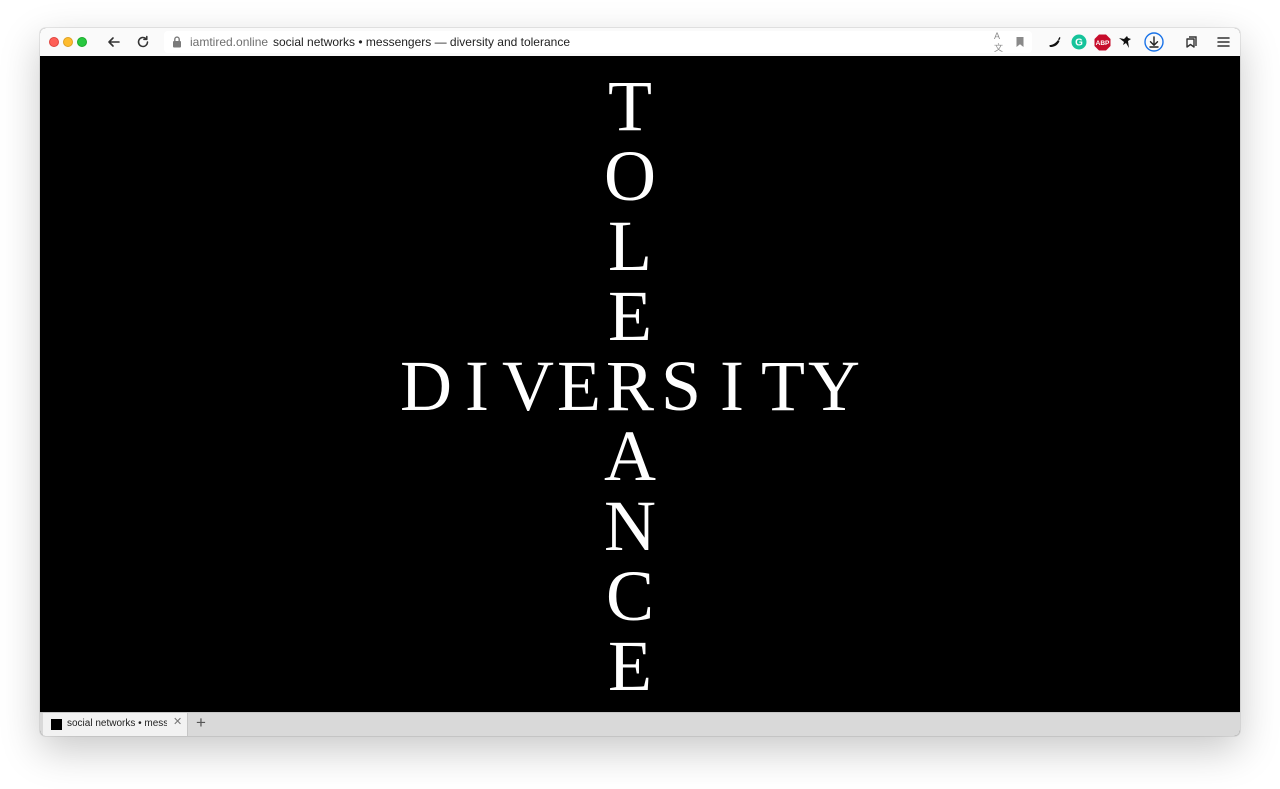 The height and width of the screenshot is (789, 1280). I want to click on menu-button, so click(1223, 42).